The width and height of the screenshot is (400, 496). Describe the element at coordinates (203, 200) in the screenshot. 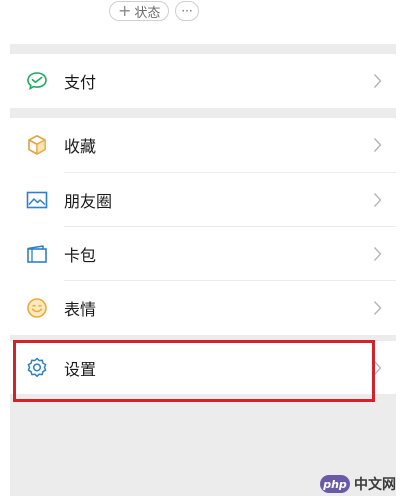

I see `menu-item-moments: 朋友圈` at that location.